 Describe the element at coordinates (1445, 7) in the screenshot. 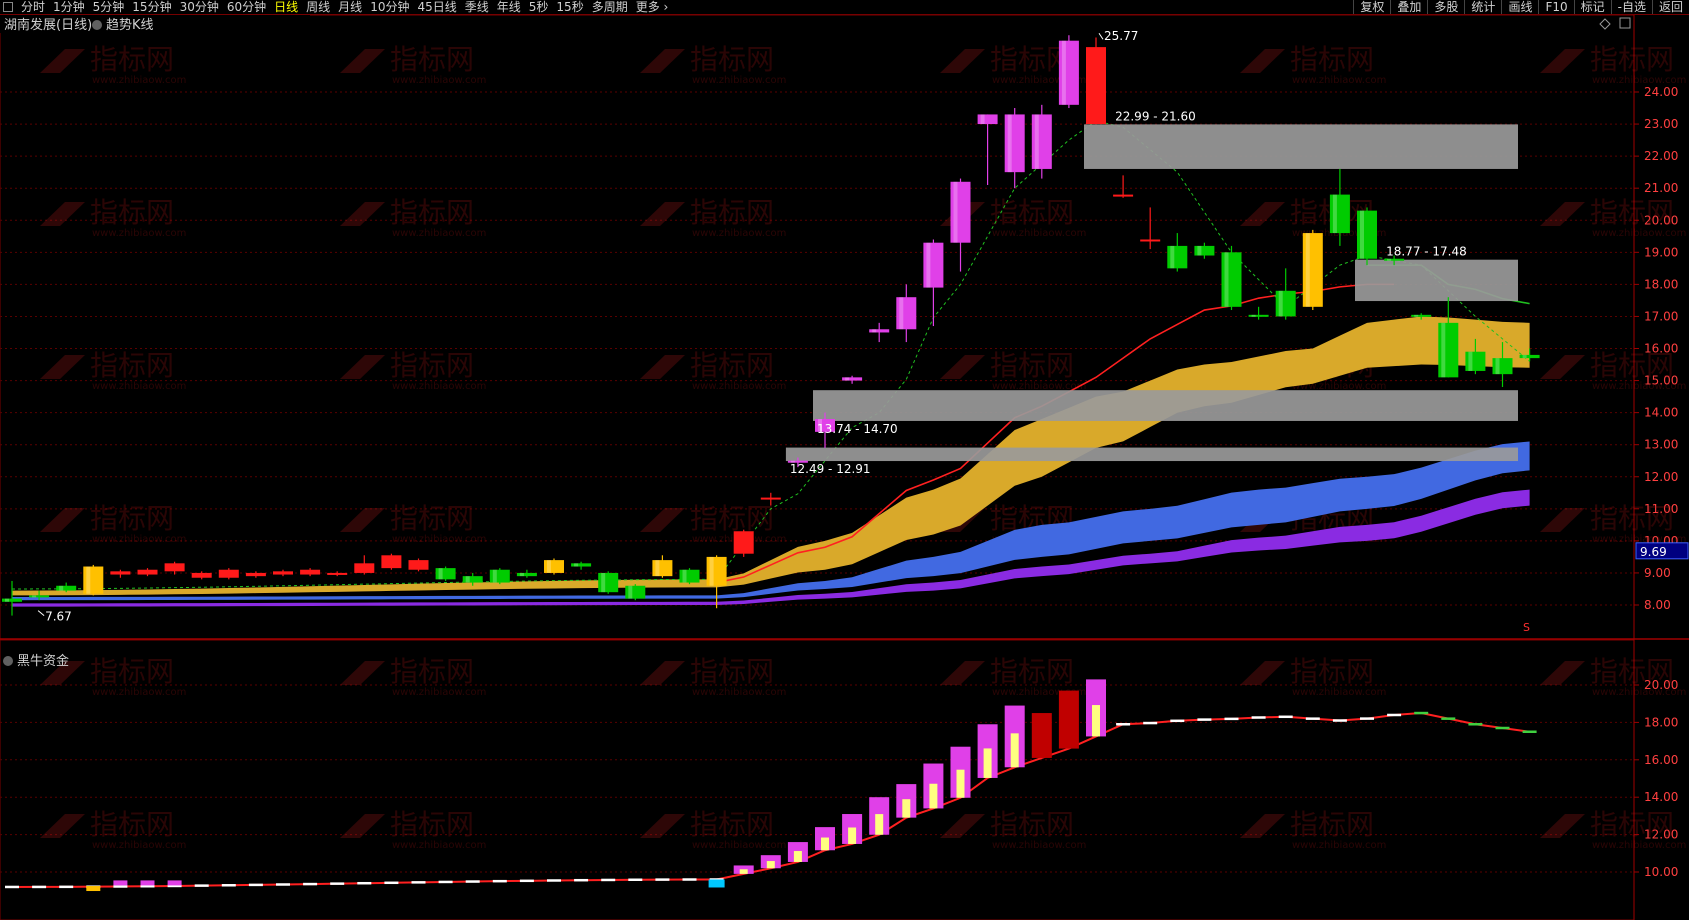

I see `tool-button-2: 多股` at that location.